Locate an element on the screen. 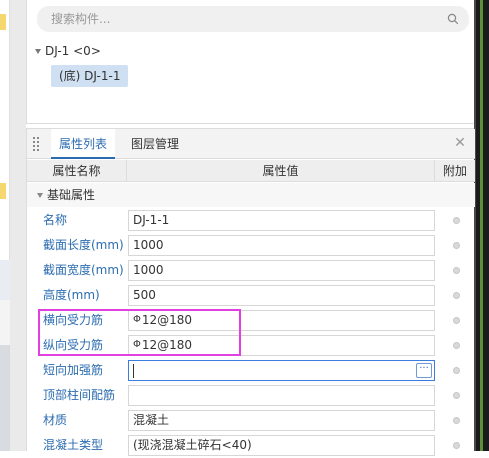 Image resolution: width=489 pixels, height=458 pixels. table-row: 短向加强筋 ··· is located at coordinates (251, 370).